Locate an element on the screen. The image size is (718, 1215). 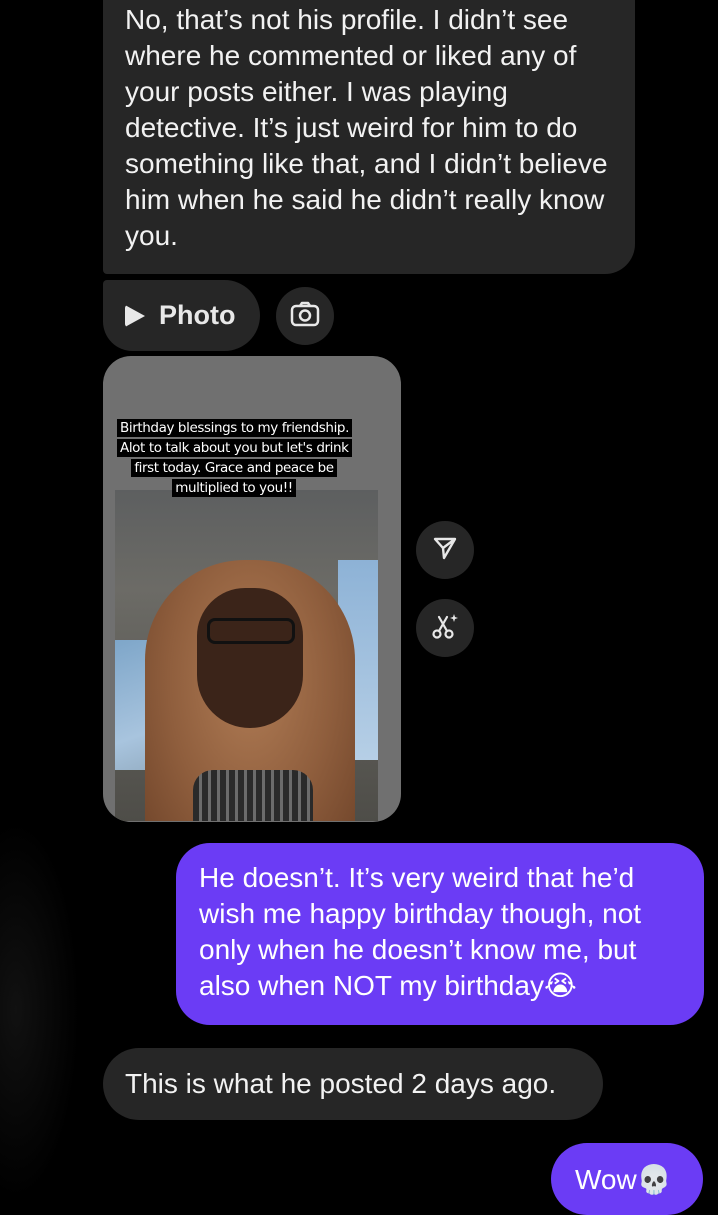
outgoing-message-bubble: Wow💀 is located at coordinates (627, 1179).